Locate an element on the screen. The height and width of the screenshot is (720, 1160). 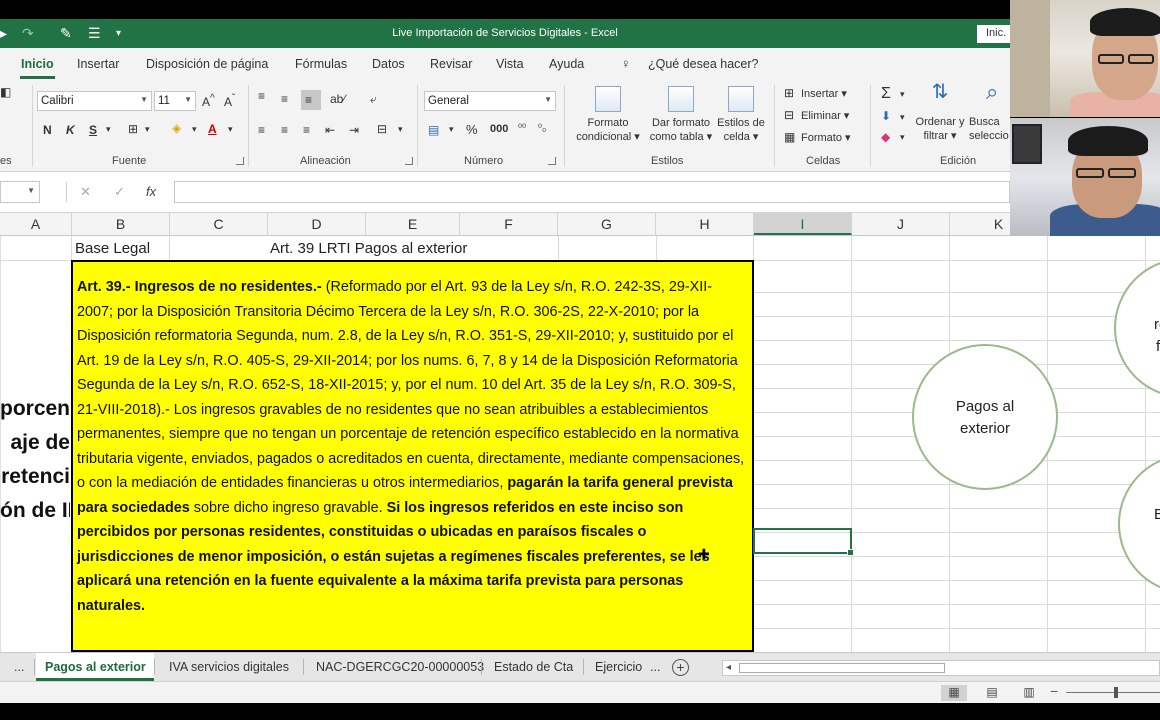
find-select-button: ⌕ Busca seleccio is located at coordinates (988, 114).